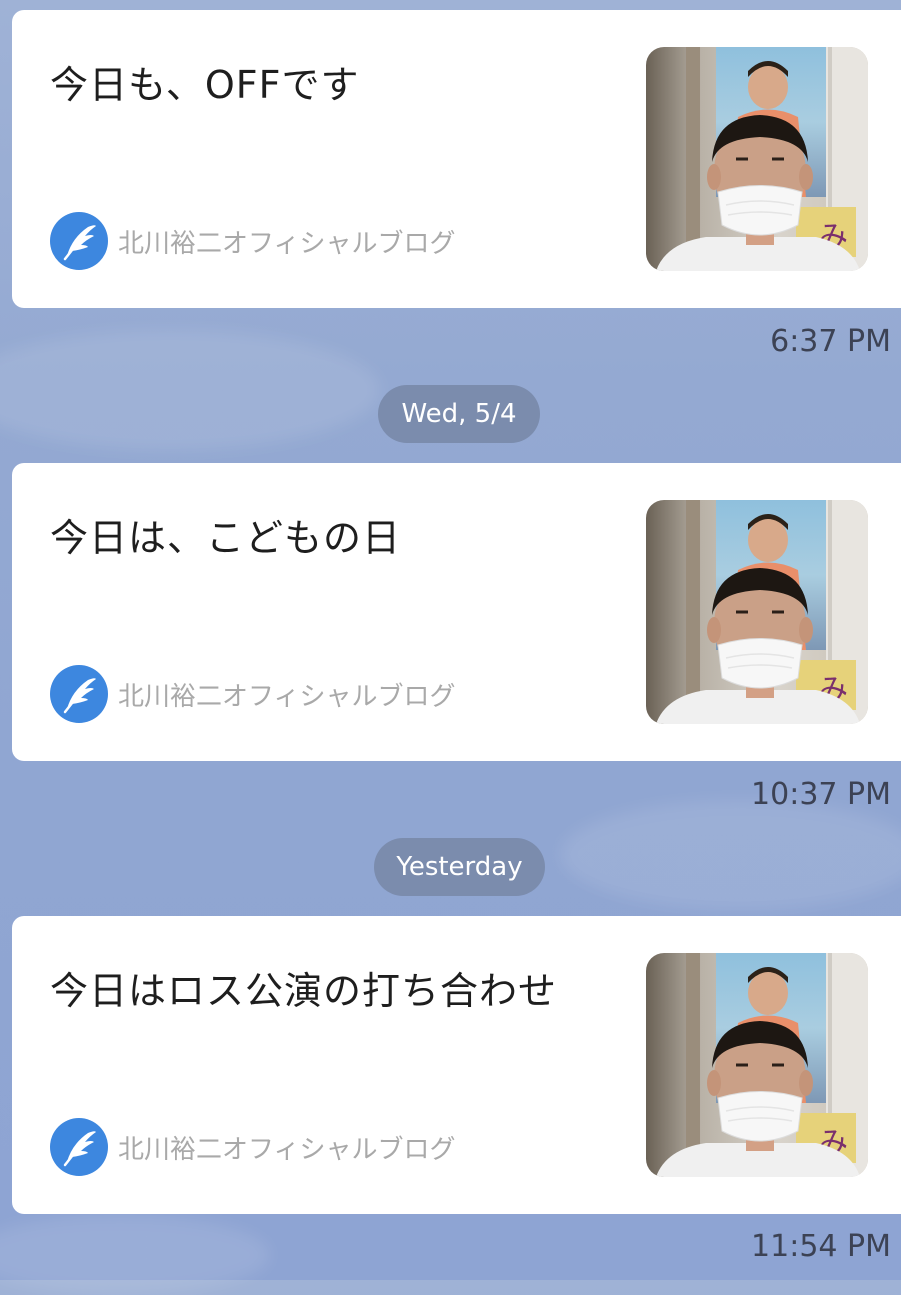 This screenshot has width=901, height=1295. What do you see at coordinates (459, 867) in the screenshot?
I see `date-separator: Yesterday` at bounding box center [459, 867].